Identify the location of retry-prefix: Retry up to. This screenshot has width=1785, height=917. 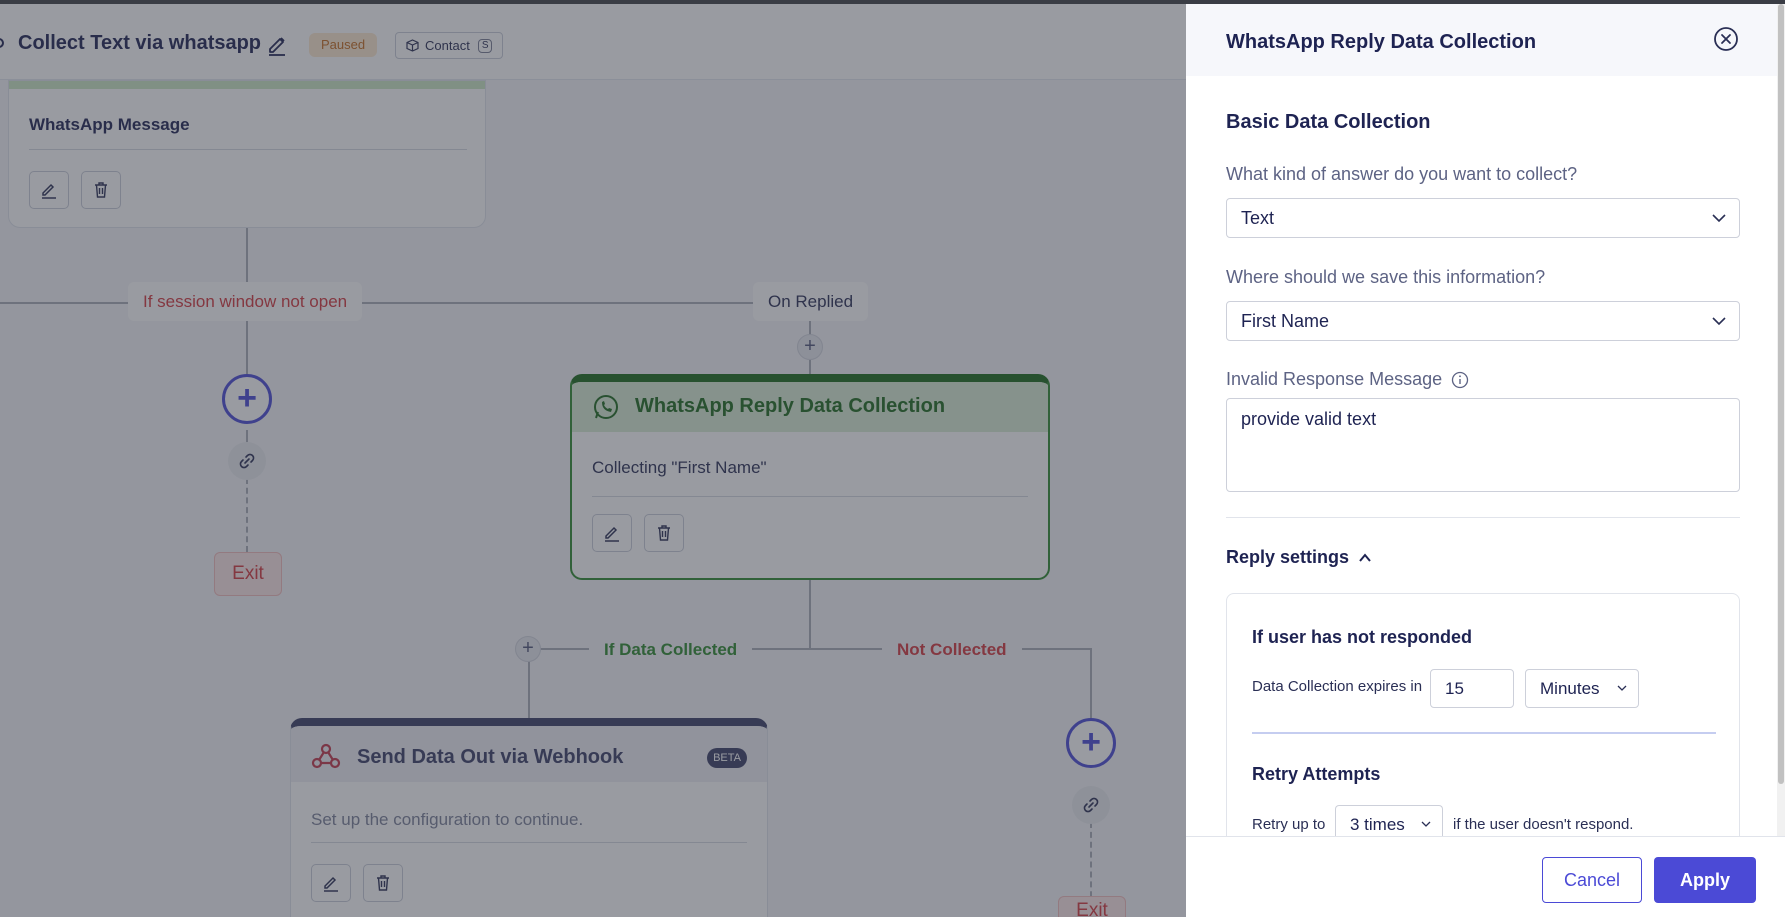
(1289, 824).